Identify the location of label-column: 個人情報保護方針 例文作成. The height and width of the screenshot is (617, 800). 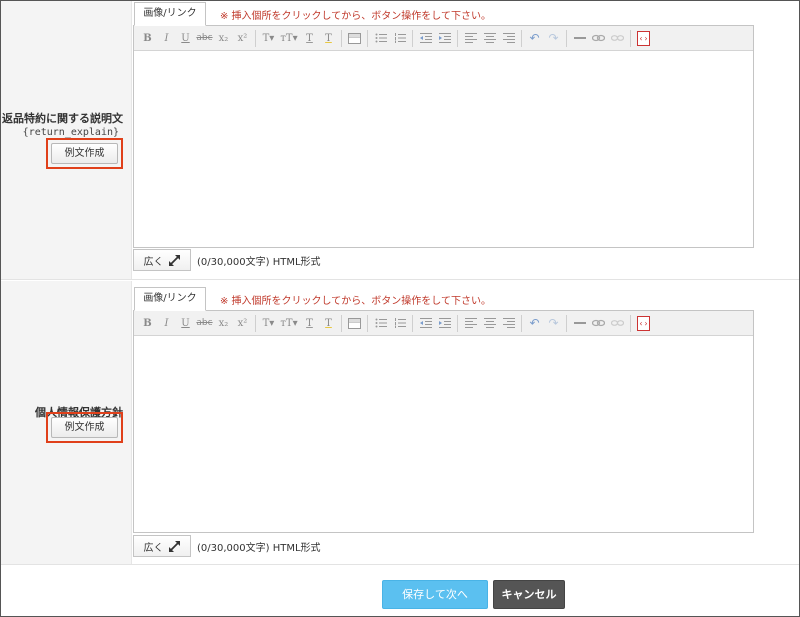
(66, 422).